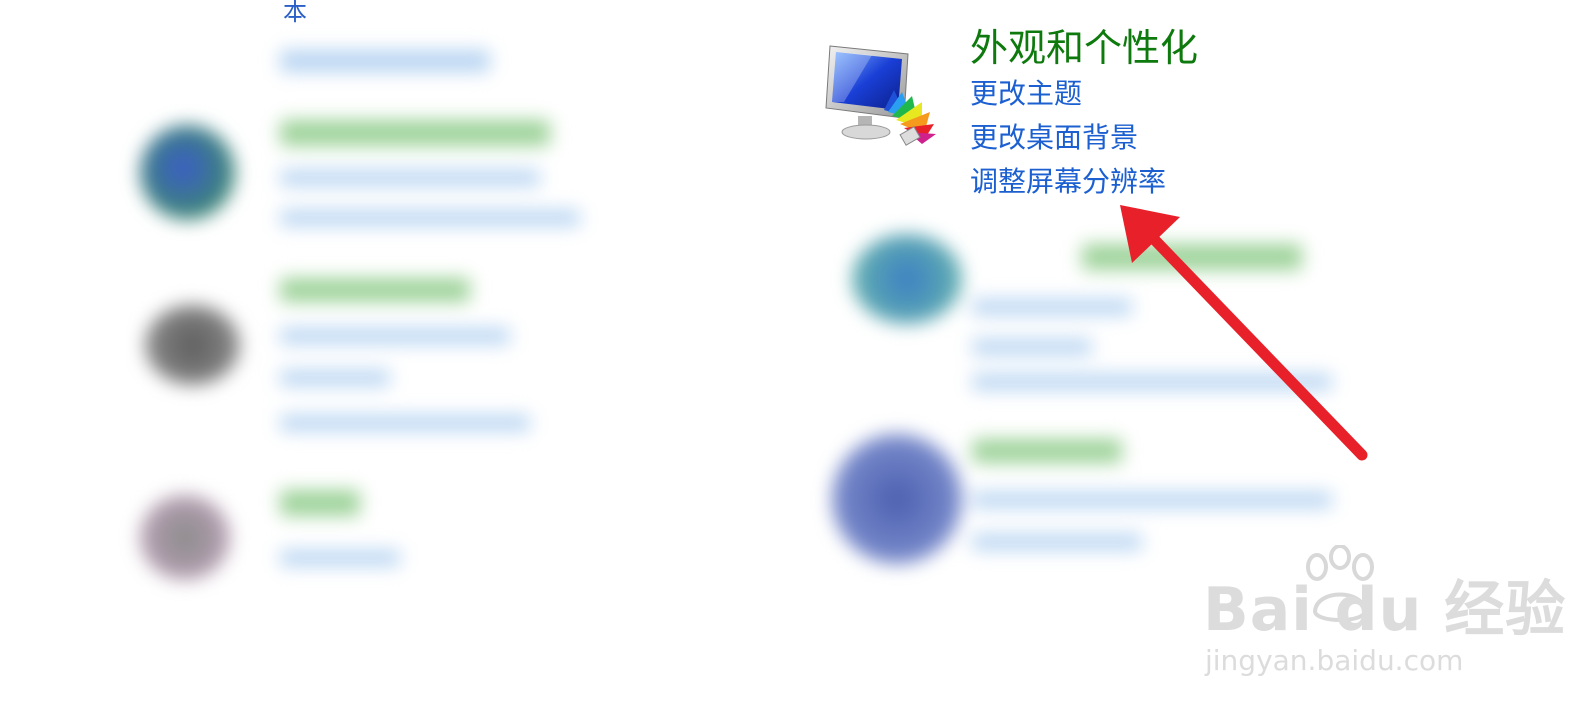 This screenshot has width=1586, height=724. I want to click on baidu-jingyan-watermark: Bai du 经验 jingyan.baidu.com, so click(1380, 615).